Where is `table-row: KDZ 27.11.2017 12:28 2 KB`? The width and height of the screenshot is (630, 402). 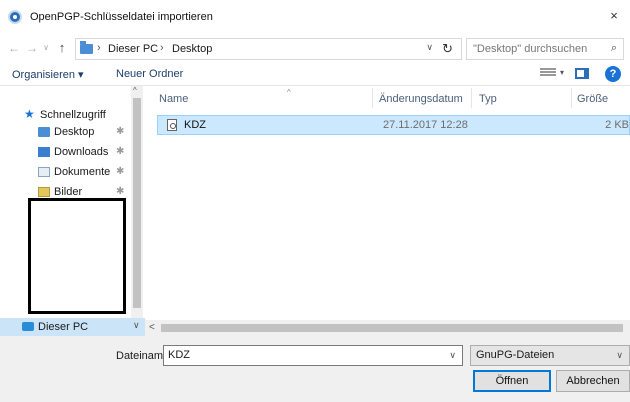 table-row: KDZ 27.11.2017 12:28 2 KB is located at coordinates (393, 125).